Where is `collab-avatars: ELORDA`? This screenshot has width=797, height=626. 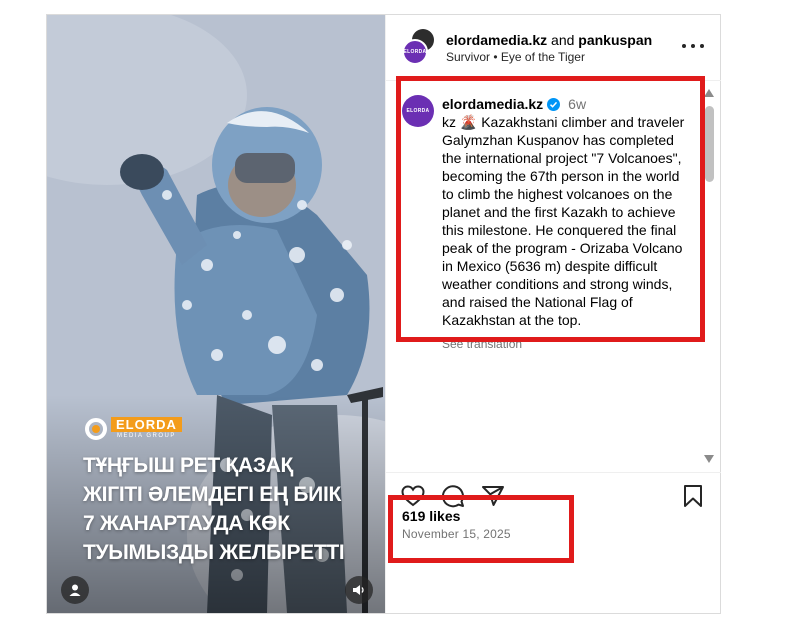
collab-avatars: ELORDA is located at coordinates (419, 47).